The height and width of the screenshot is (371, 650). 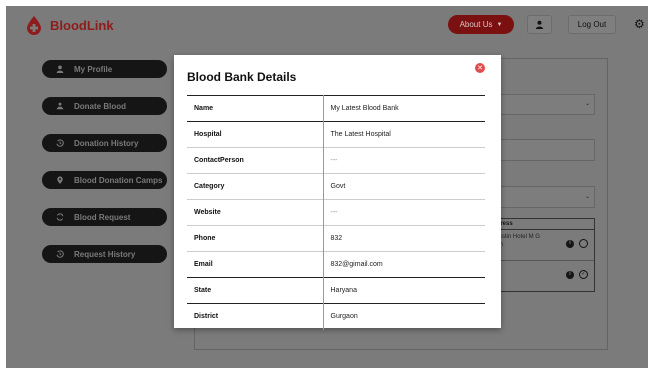 I want to click on sidebar-item-label: Donation History, so click(x=106, y=143).